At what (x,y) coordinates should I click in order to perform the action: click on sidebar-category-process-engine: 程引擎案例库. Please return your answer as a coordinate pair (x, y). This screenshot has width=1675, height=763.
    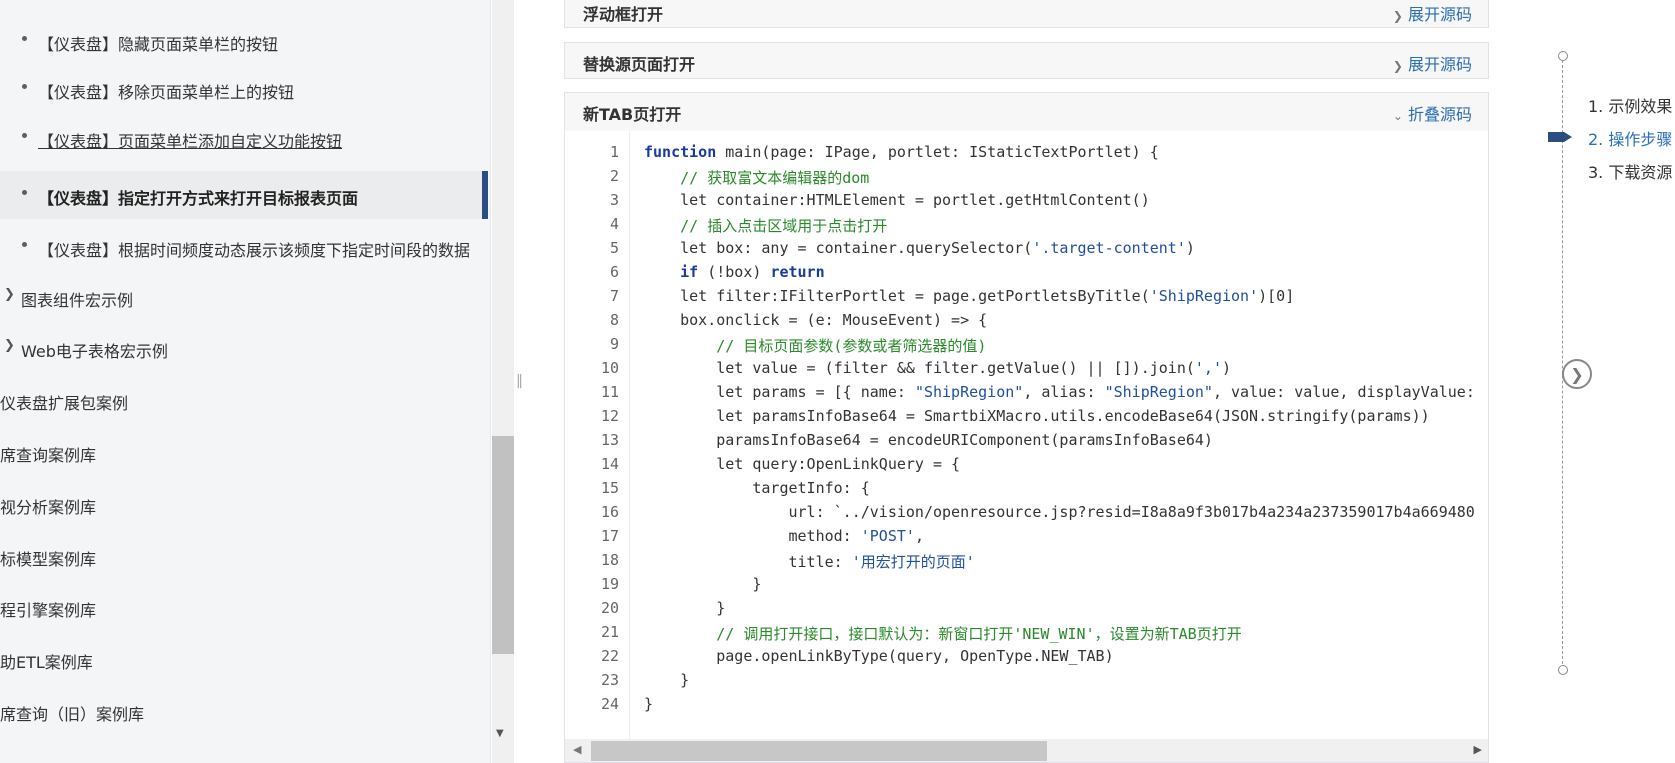
    Looking at the image, I should click on (245, 607).